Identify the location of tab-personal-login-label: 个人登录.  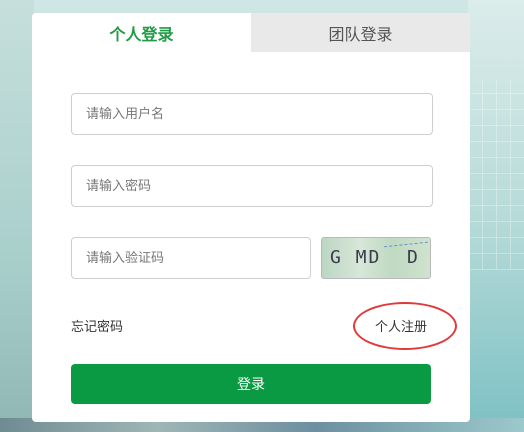
(141, 34).